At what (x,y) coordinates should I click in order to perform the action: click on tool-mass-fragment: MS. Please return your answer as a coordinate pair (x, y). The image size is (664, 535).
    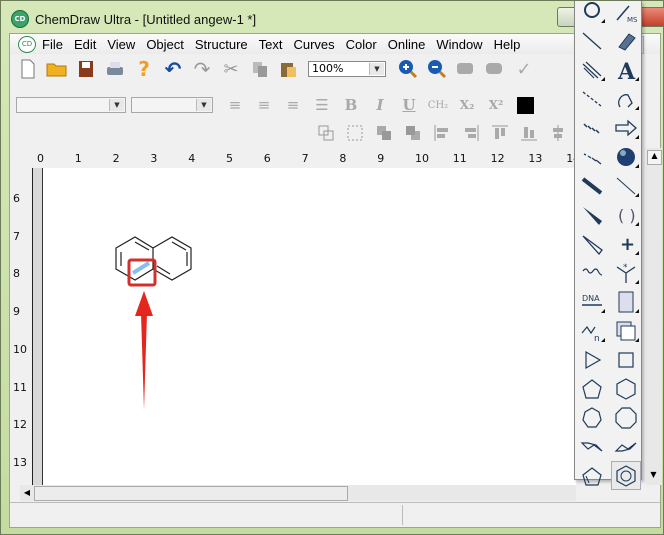
    Looking at the image, I should click on (626, 13).